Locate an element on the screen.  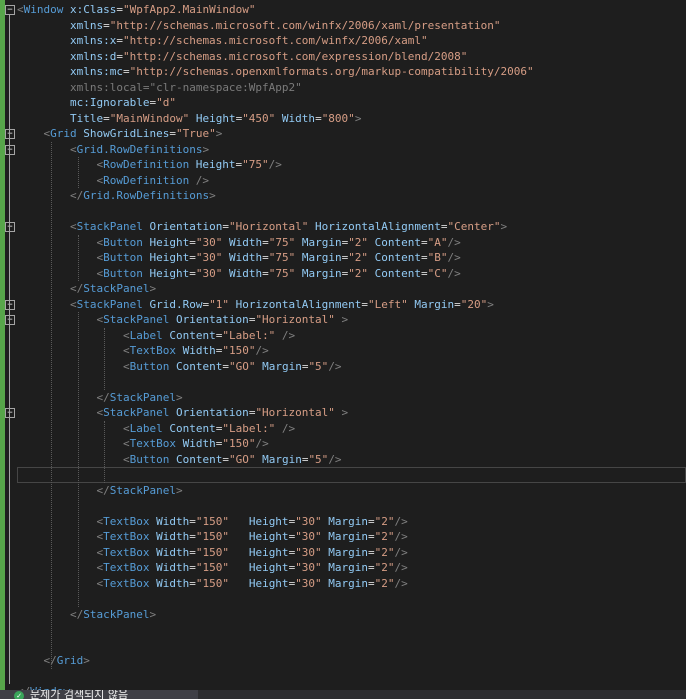
code-line: <RowDefinition Height="75"/> is located at coordinates (351, 165).